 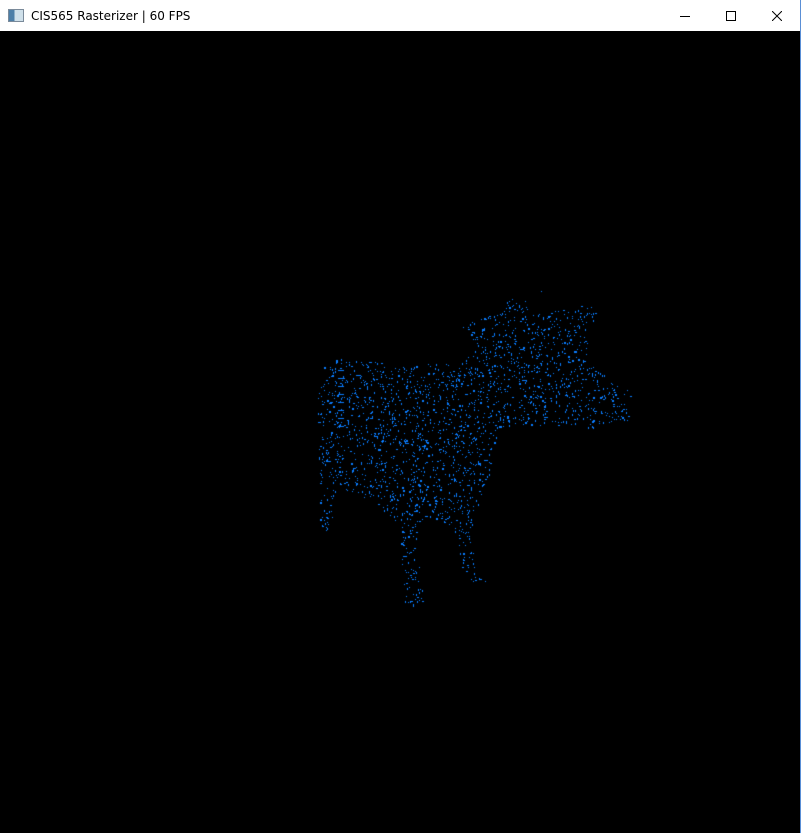 I want to click on maximize-icon, so click(x=731, y=15).